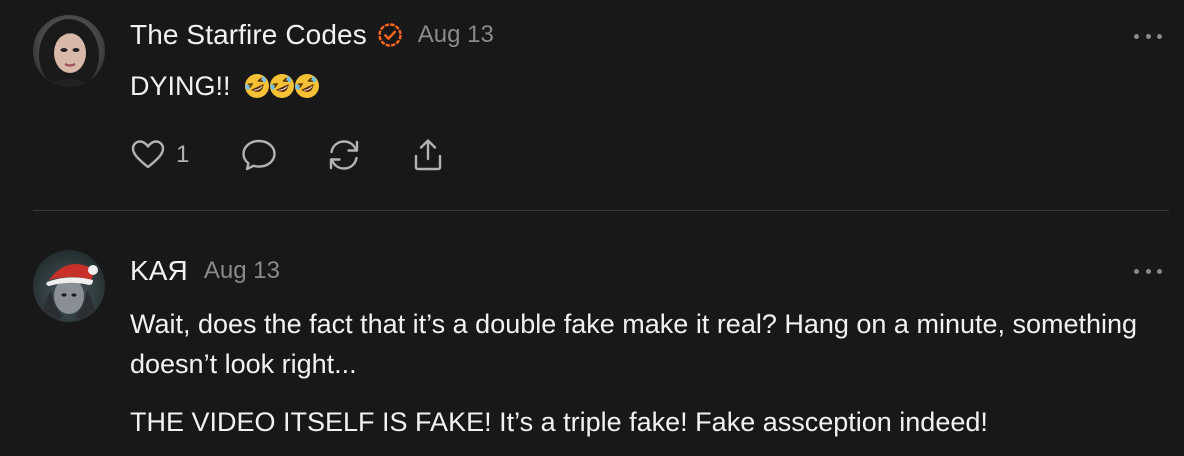  What do you see at coordinates (637, 86) in the screenshot?
I see `comment-body: DYING!!` at bounding box center [637, 86].